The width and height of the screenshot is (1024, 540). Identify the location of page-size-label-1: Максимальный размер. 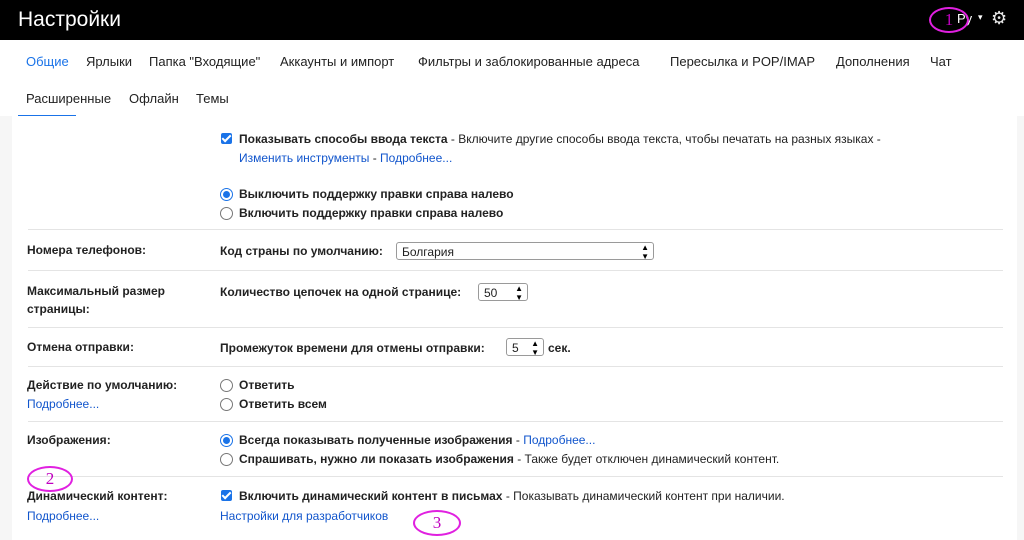
(96, 291).